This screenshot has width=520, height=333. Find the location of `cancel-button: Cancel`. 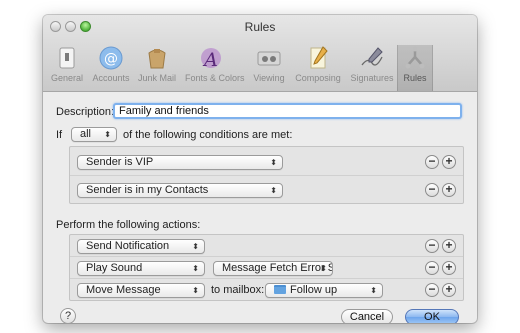

cancel-button: Cancel is located at coordinates (367, 316).